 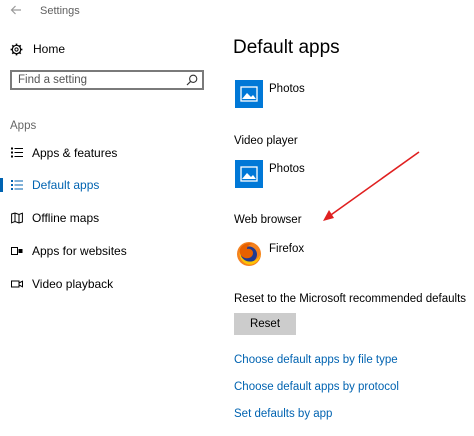 I want to click on photos-app-tile, so click(x=249, y=94).